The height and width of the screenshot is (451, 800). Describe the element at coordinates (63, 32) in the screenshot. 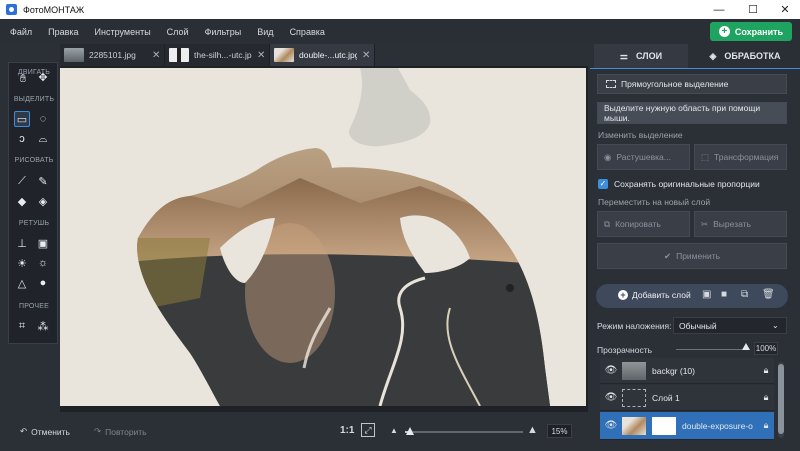

I see `menu-edit: Правка` at that location.